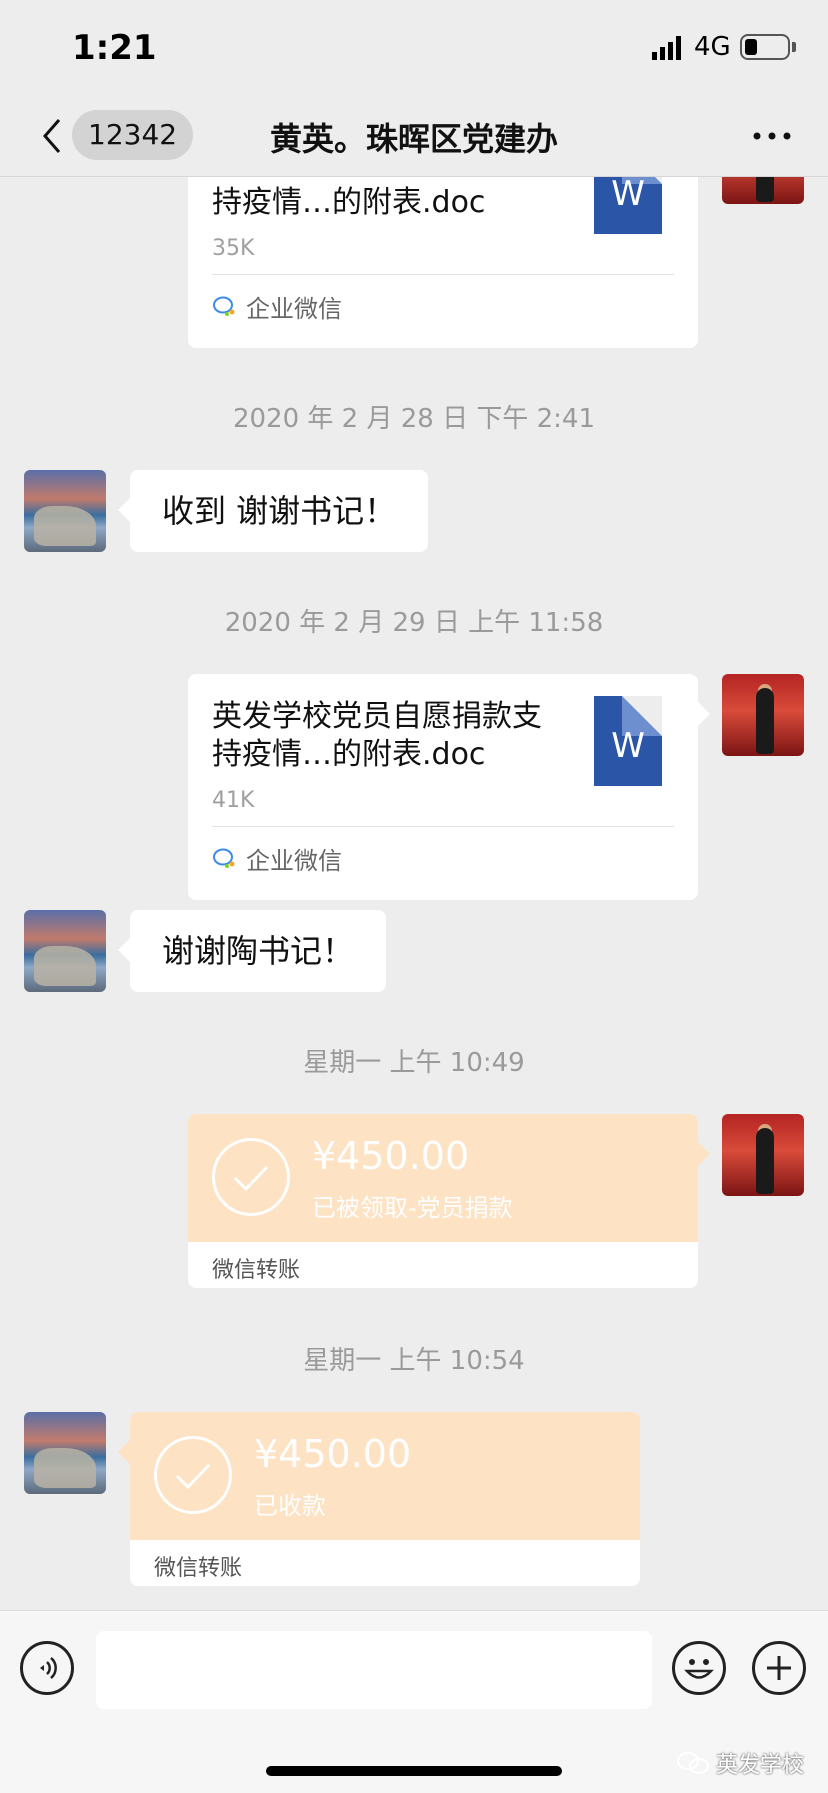 The width and height of the screenshot is (828, 1793). I want to click on transfer-status: 已被领取-党员捐款, so click(412, 1208).